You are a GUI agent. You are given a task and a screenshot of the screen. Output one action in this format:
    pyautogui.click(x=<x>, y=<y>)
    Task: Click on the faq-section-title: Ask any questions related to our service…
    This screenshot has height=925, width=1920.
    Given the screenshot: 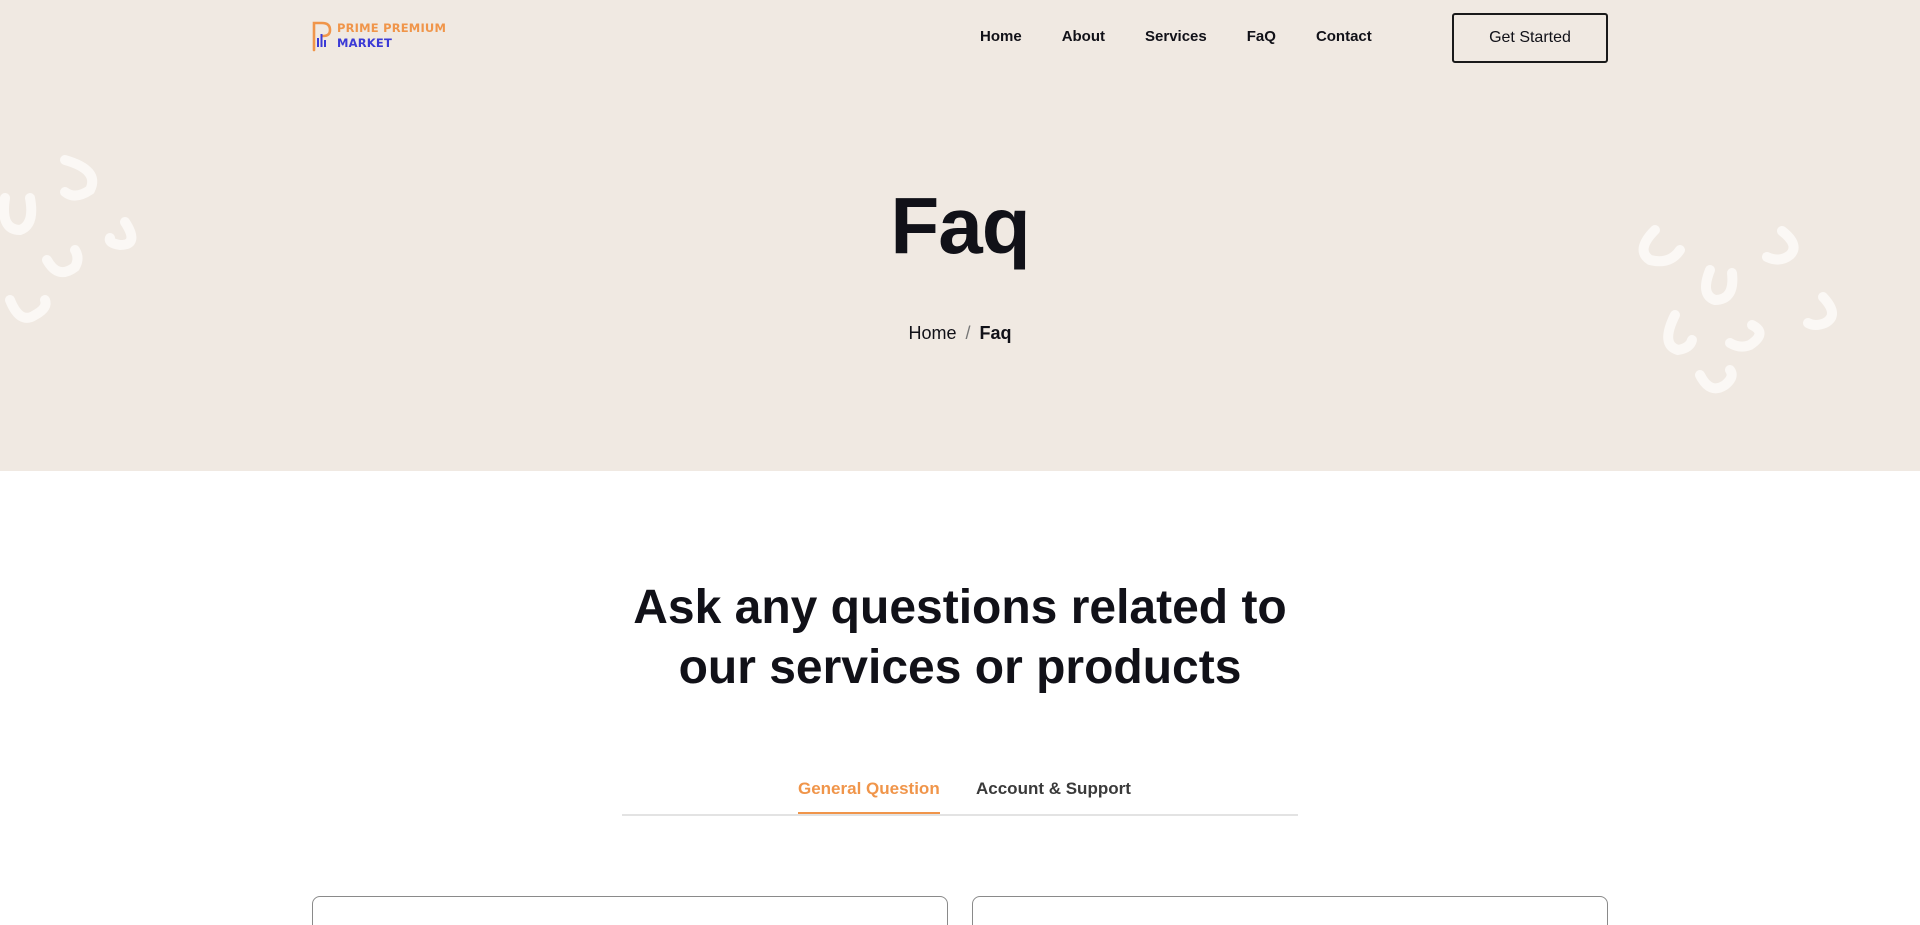 What is the action you would take?
    pyautogui.click(x=960, y=638)
    